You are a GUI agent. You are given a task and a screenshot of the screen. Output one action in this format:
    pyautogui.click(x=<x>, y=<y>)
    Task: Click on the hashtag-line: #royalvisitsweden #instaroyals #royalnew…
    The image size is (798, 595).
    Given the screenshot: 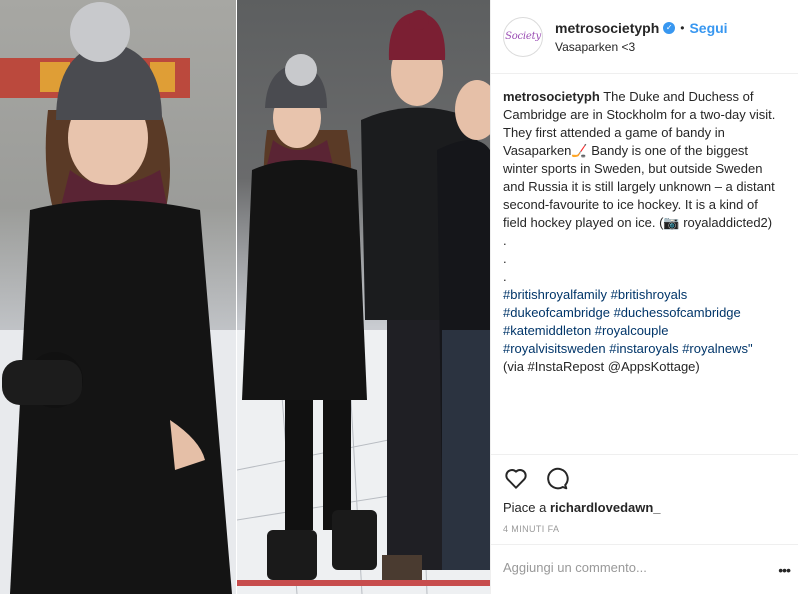 What is the action you would take?
    pyautogui.click(x=644, y=349)
    